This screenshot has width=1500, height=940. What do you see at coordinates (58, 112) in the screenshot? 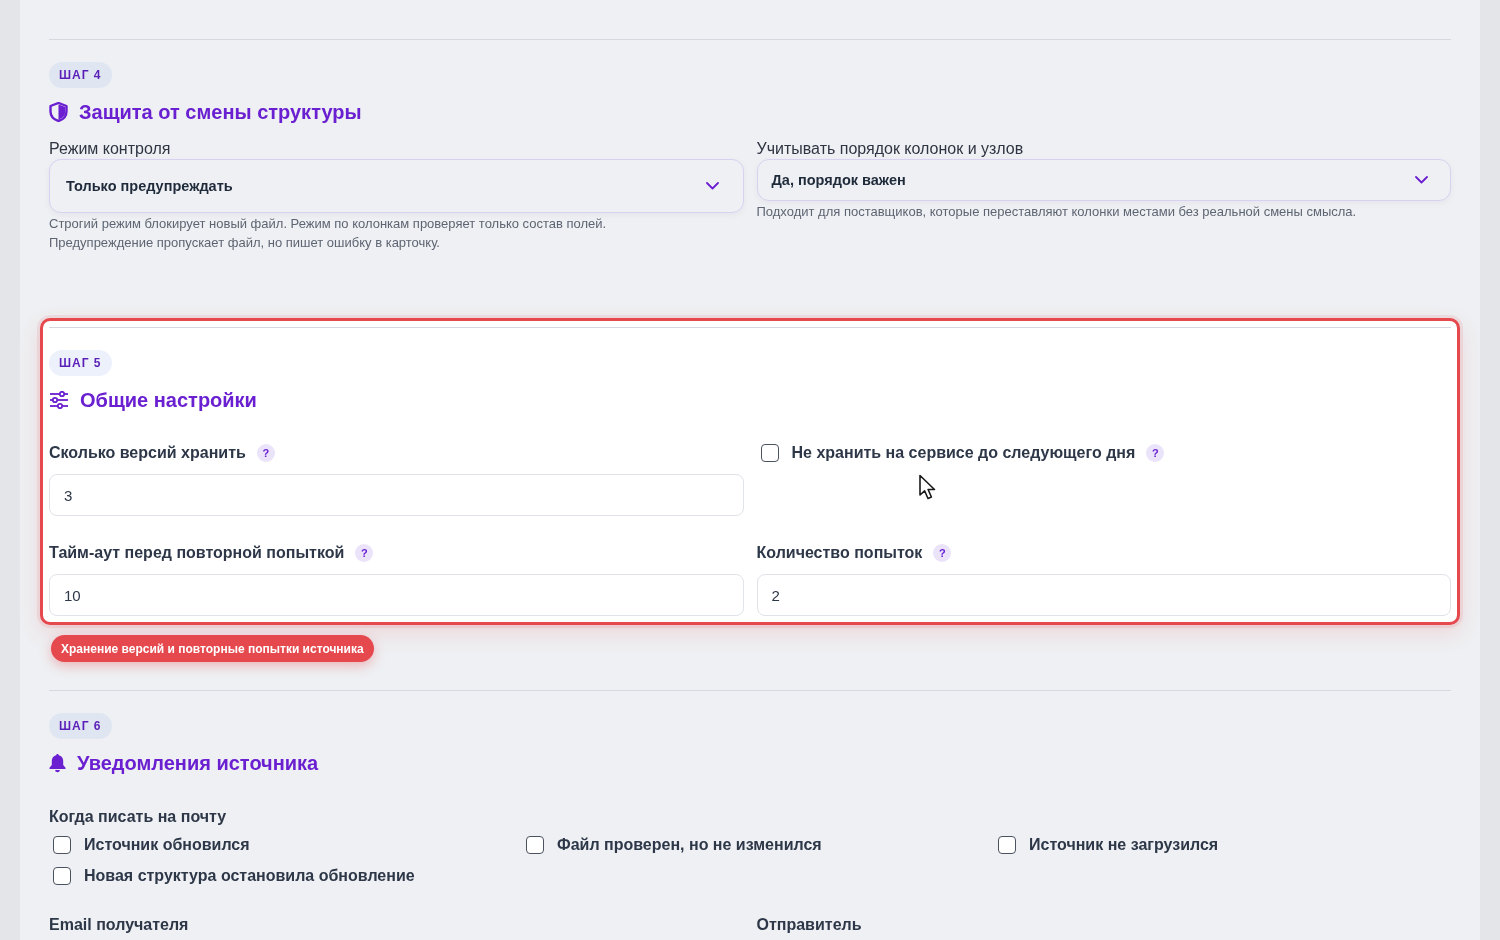
I see `shield-icon` at bounding box center [58, 112].